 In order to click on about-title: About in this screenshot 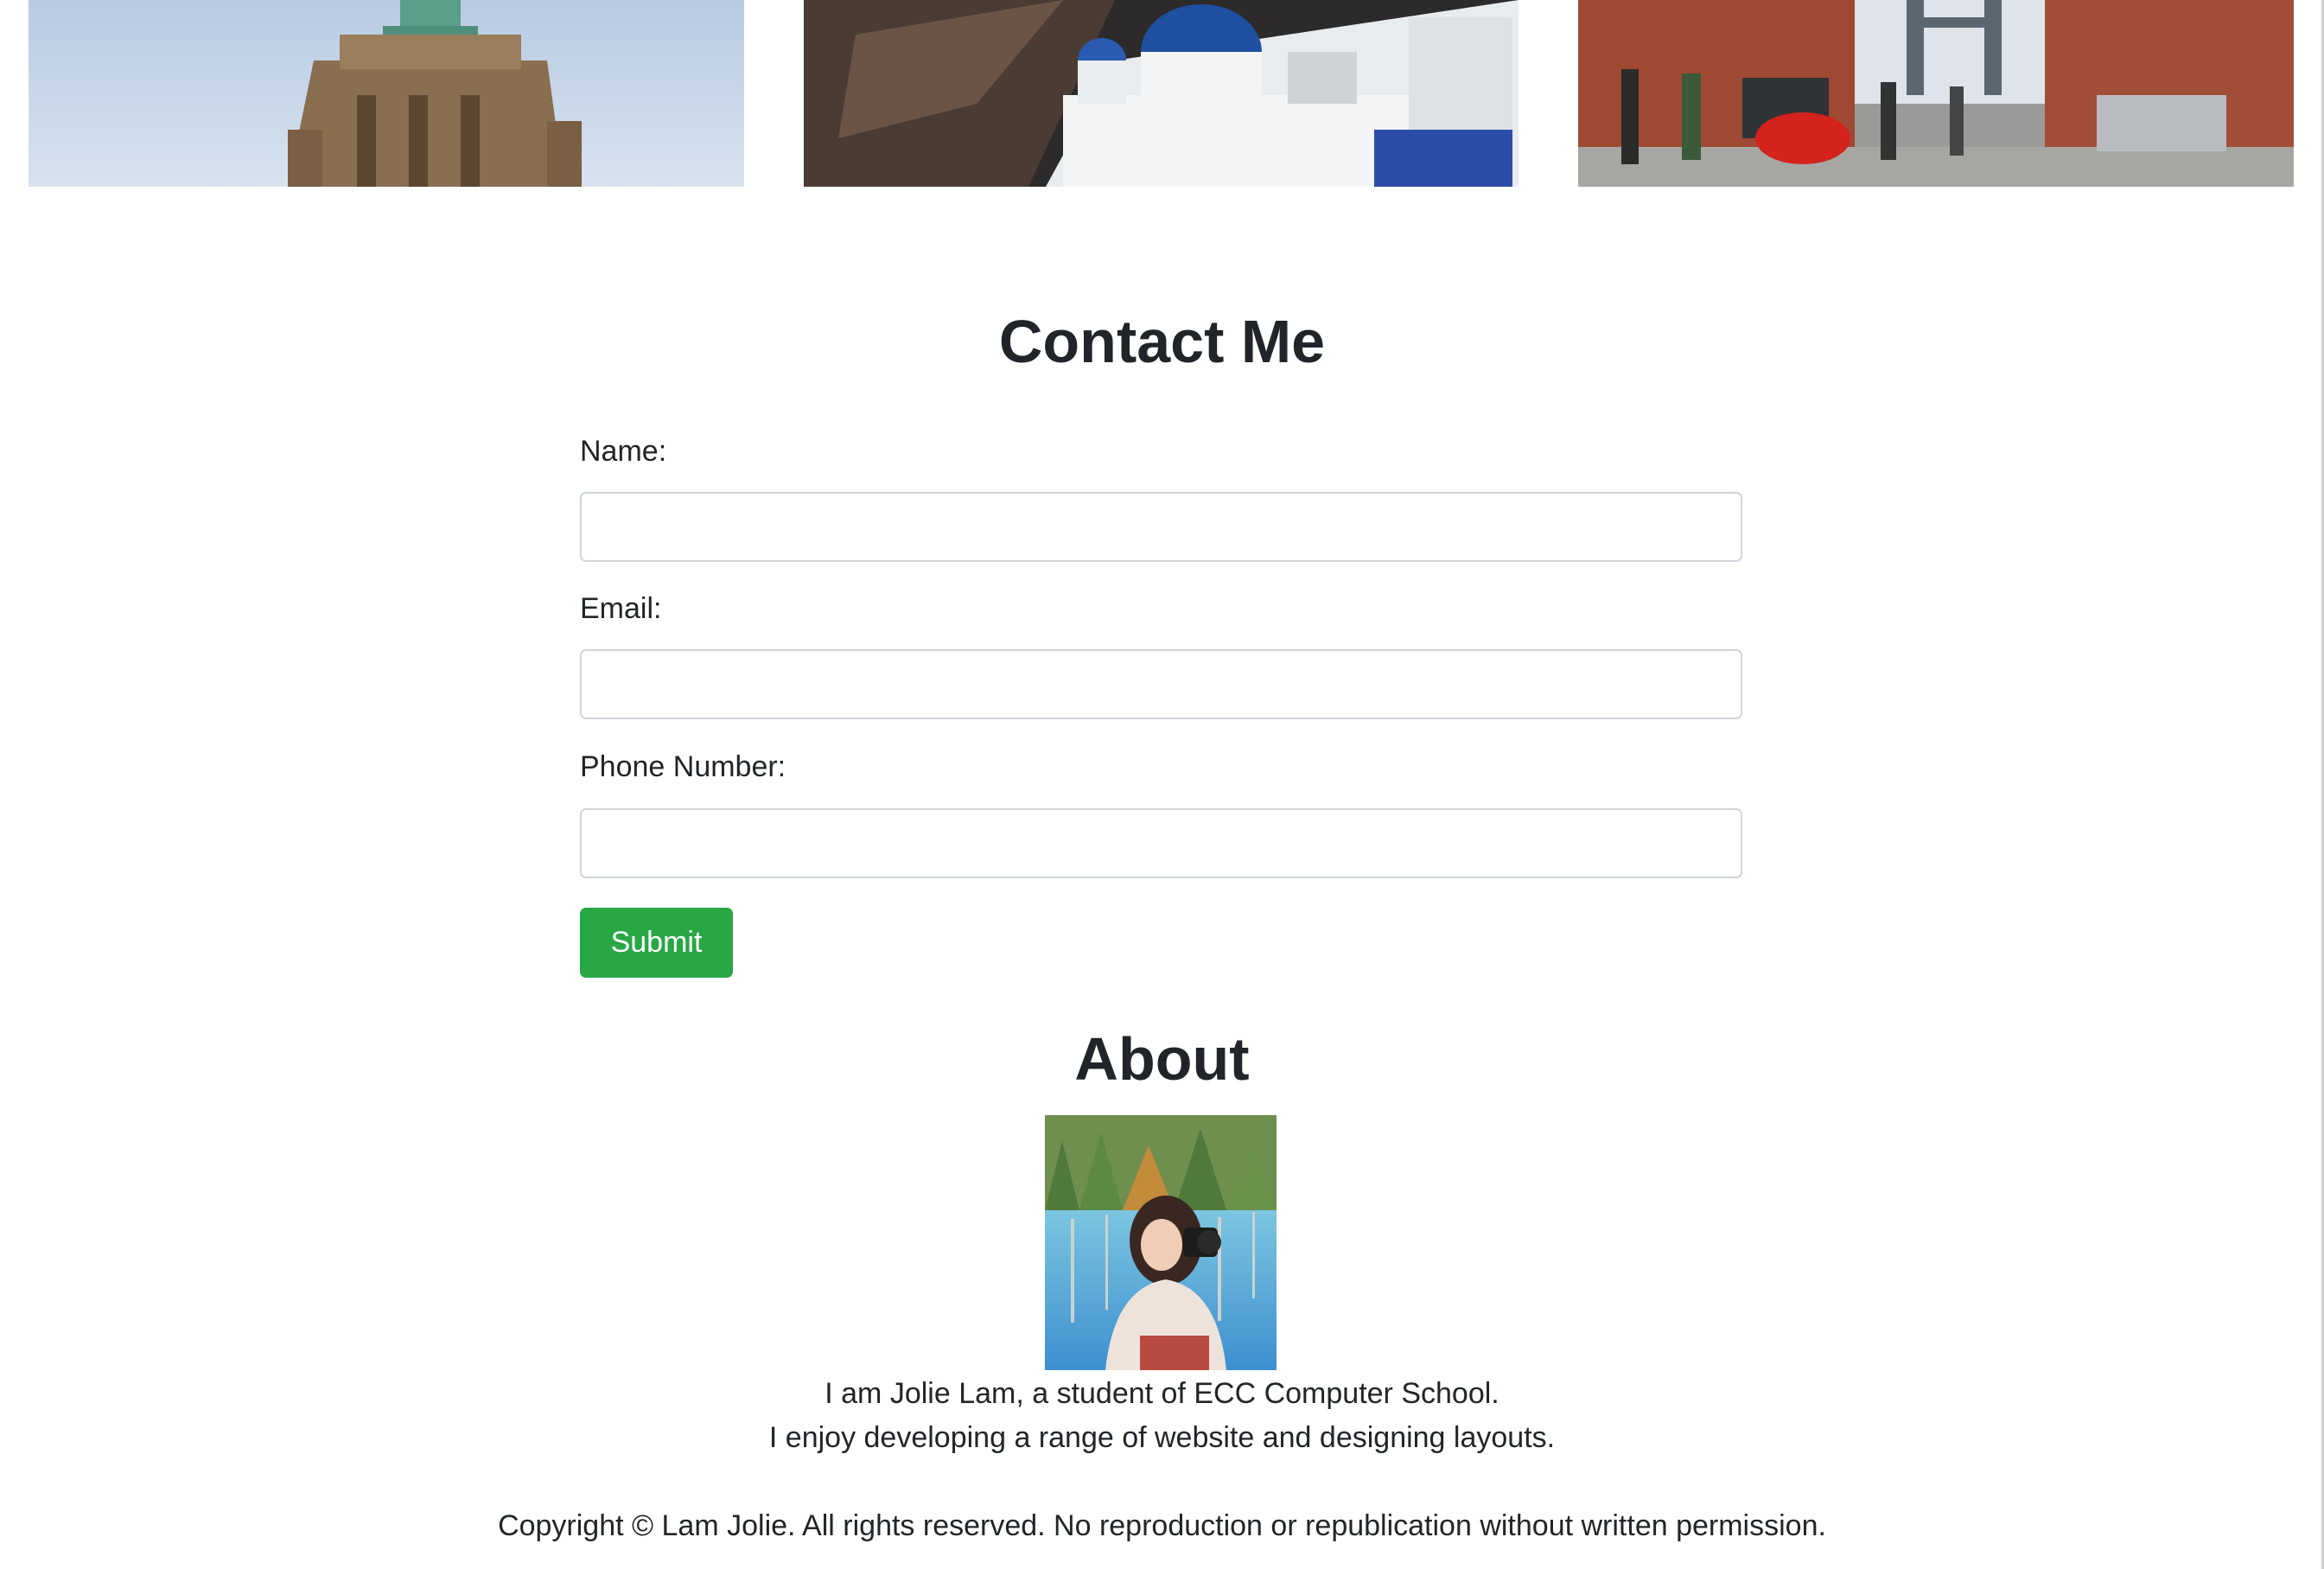, I will do `click(1162, 1059)`.